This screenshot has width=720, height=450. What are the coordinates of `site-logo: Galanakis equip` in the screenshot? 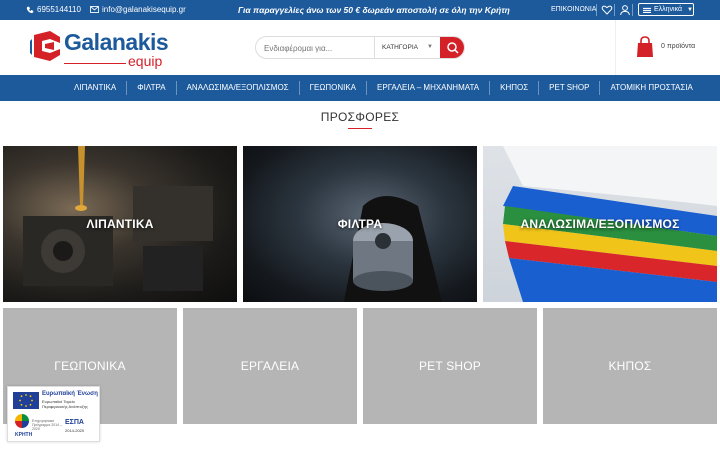 It's located at (98, 49).